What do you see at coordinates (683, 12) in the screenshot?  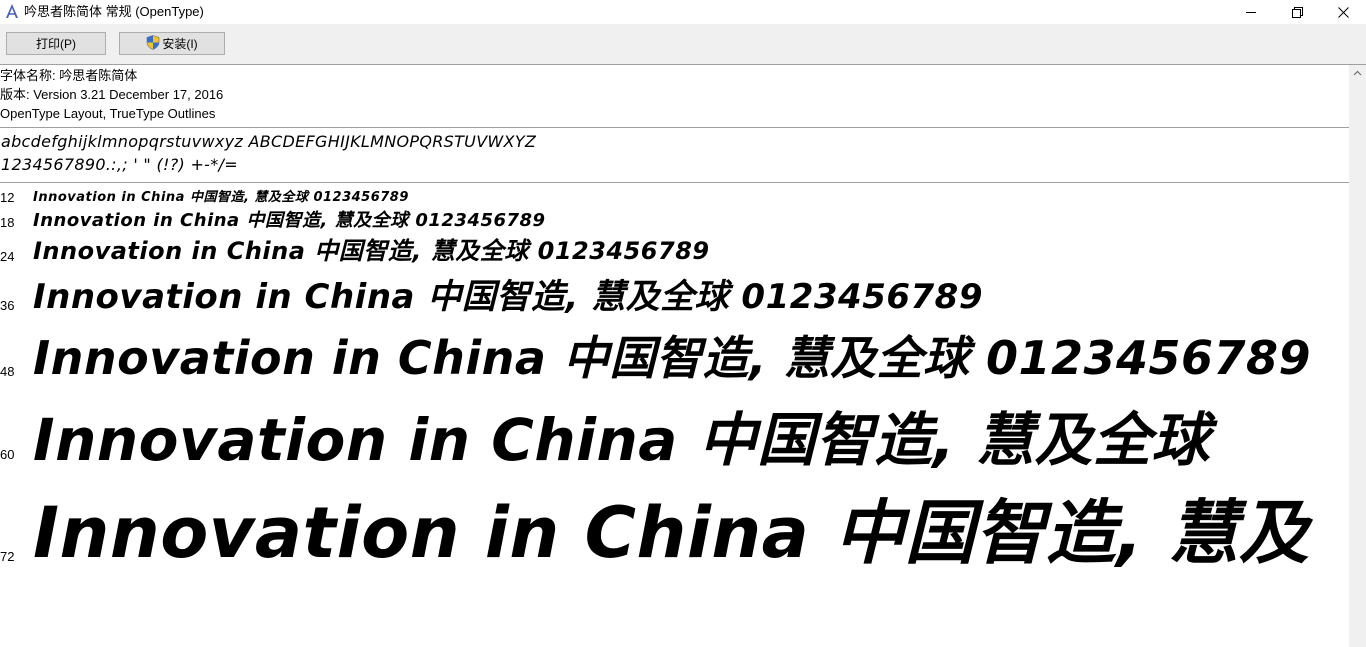 I see `title-bar: 吟思者陈简体 常规 (OpenType)` at bounding box center [683, 12].